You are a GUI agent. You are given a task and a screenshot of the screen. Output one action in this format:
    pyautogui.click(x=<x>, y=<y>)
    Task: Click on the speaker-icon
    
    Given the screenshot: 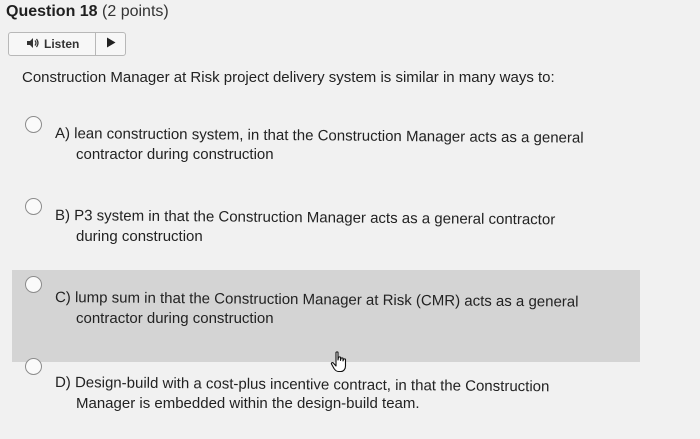 What is the action you would take?
    pyautogui.click(x=35, y=44)
    